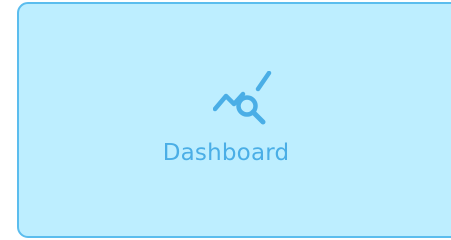 Image resolution: width=451 pixels, height=240 pixels. Describe the element at coordinates (226, 153) in the screenshot. I see `tile-label: Dashboard` at that location.